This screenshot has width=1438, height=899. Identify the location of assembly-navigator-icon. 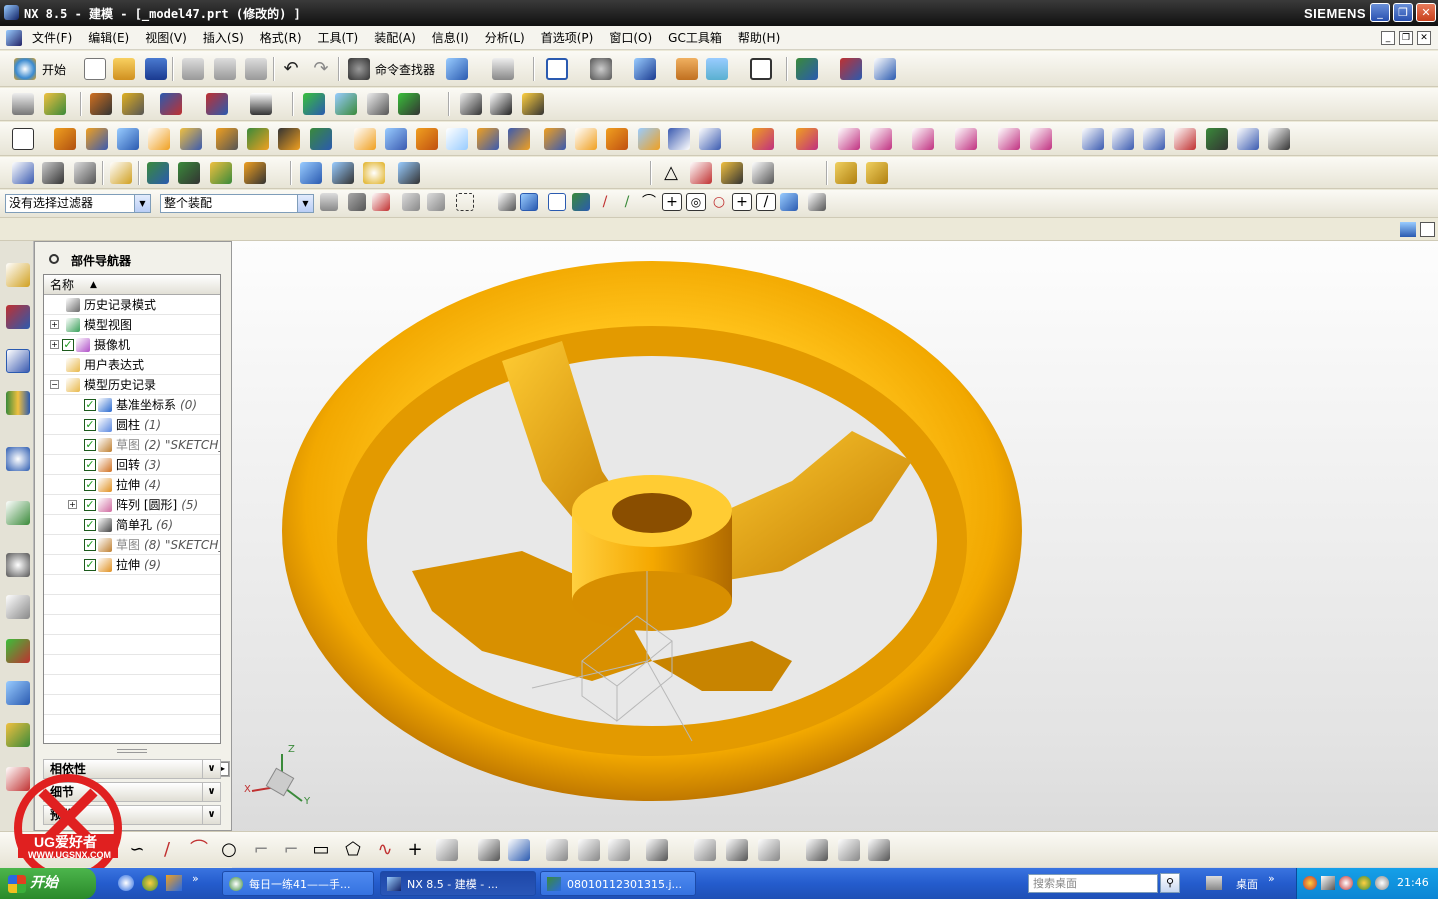
(18, 275).